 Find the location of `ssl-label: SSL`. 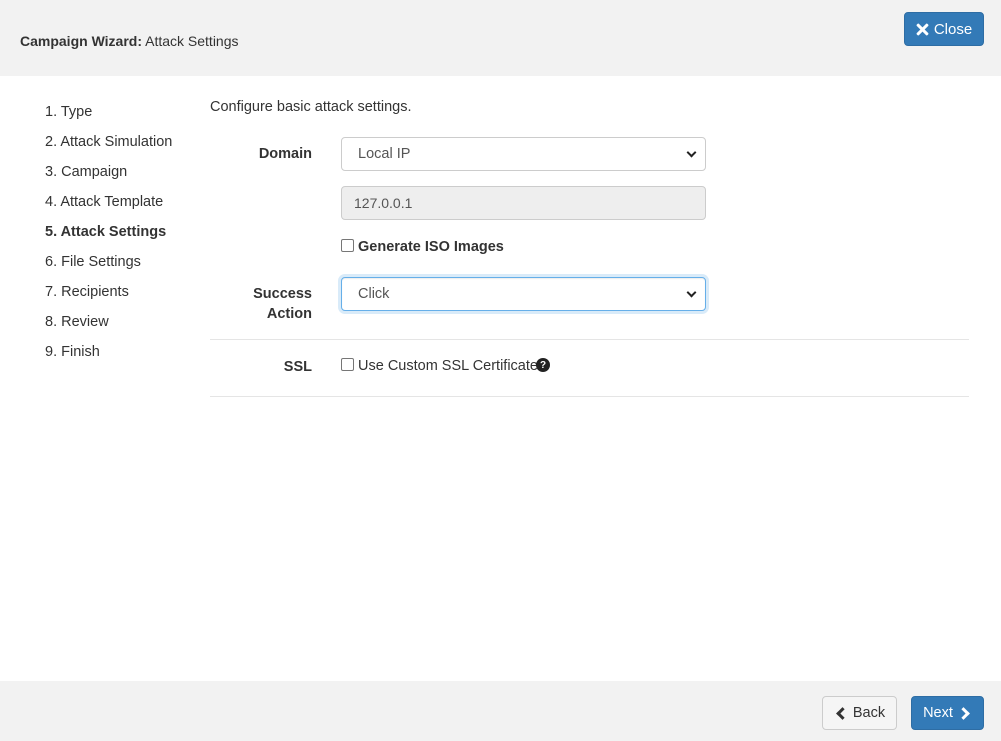

ssl-label: SSL is located at coordinates (297, 367).